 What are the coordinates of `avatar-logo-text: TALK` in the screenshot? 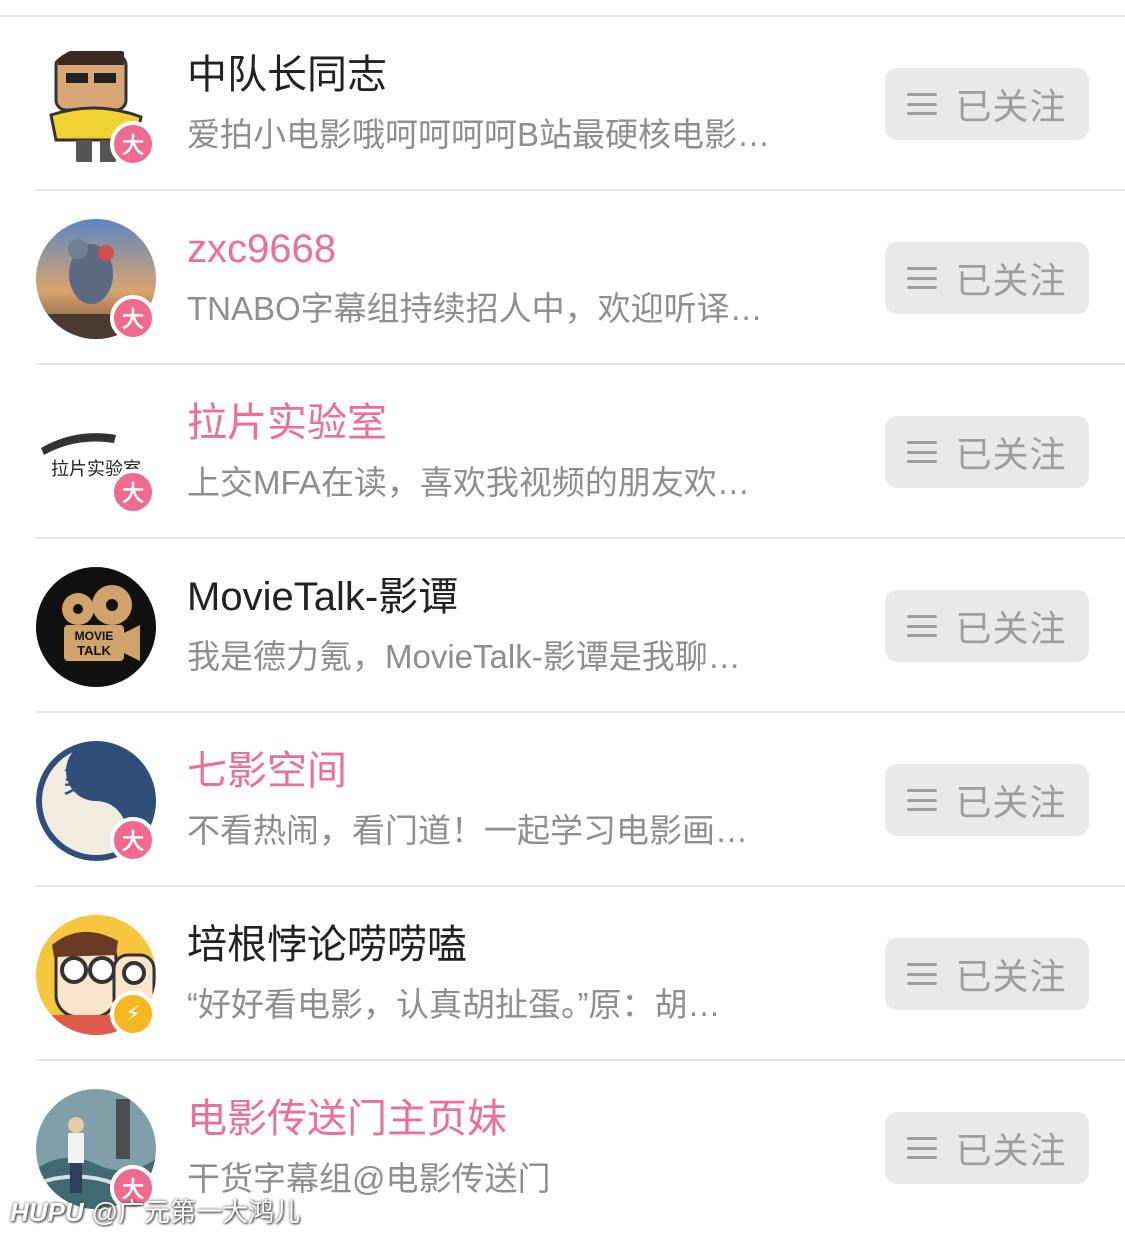 It's located at (94, 650).